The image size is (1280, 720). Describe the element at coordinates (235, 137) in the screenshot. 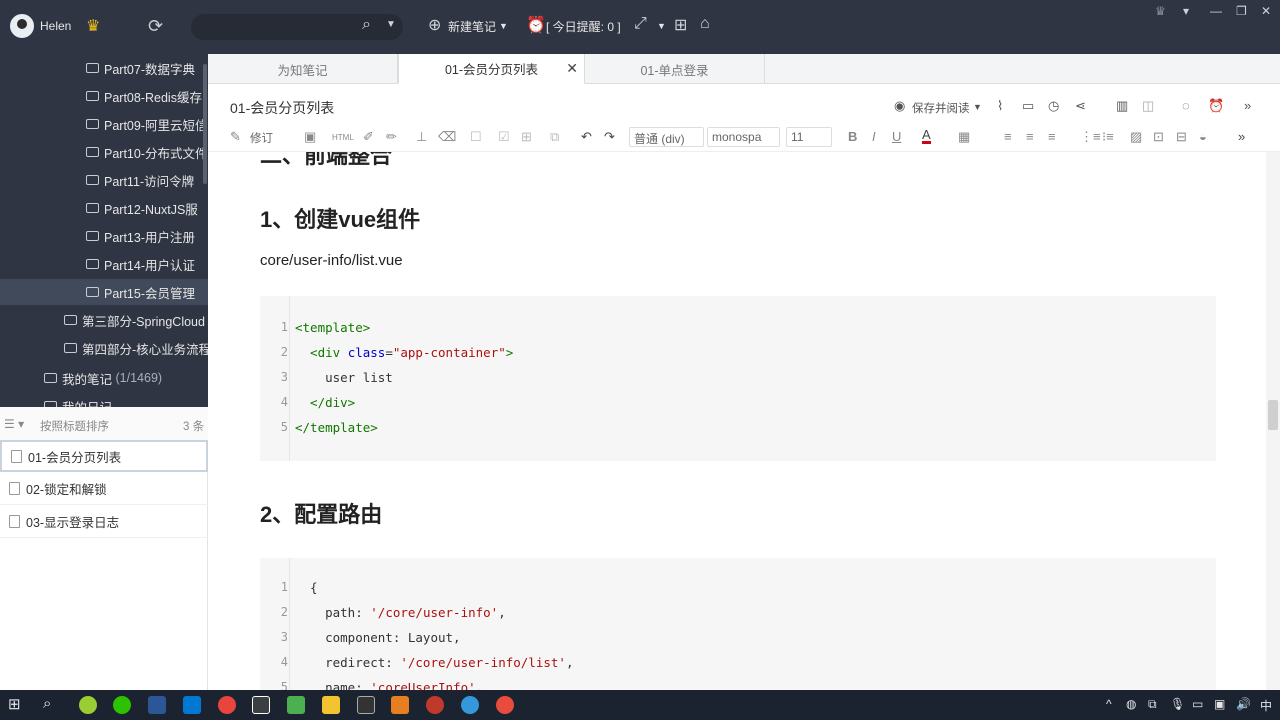

I see `edit-icon: ✎` at that location.